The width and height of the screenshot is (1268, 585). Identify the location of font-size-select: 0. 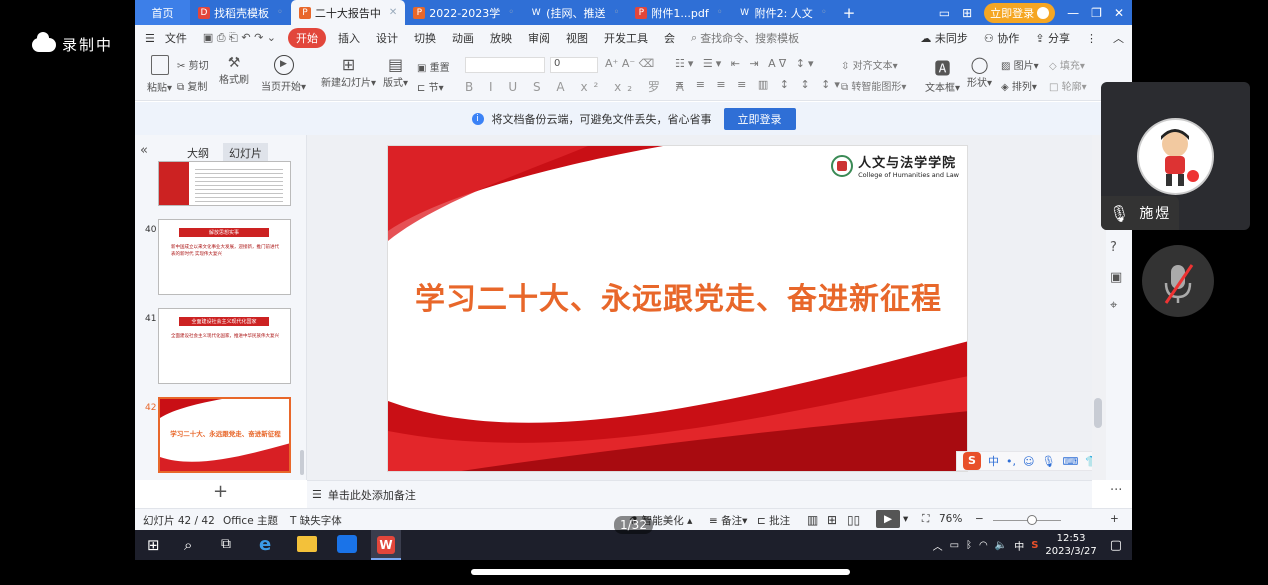
(574, 65).